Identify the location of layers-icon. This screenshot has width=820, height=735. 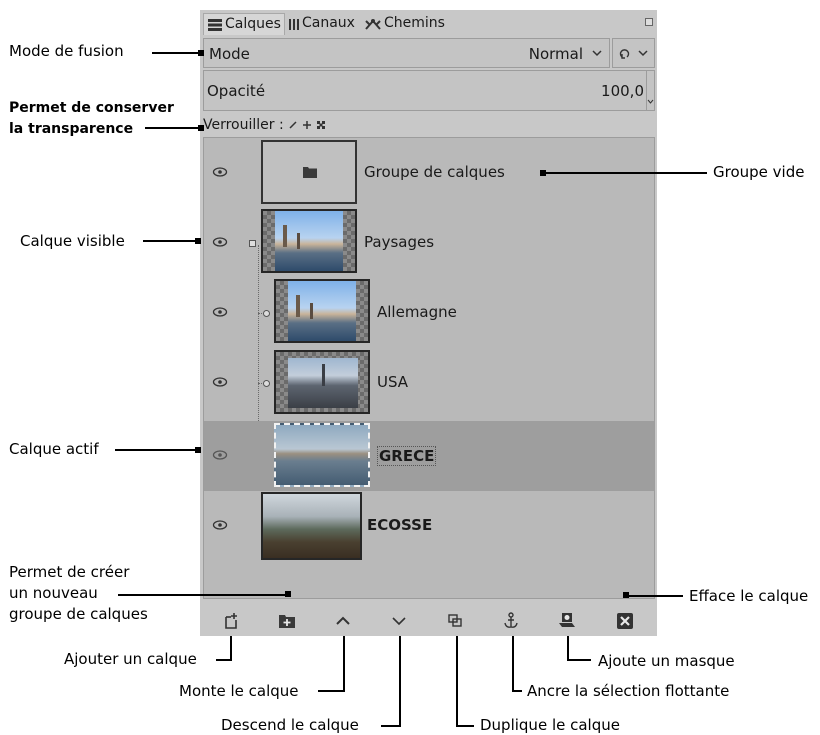
(215, 24).